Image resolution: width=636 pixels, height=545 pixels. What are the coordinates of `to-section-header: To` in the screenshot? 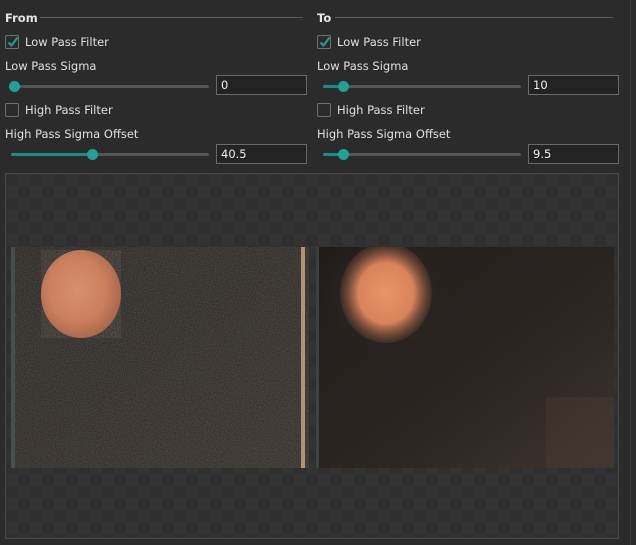 It's located at (470, 18).